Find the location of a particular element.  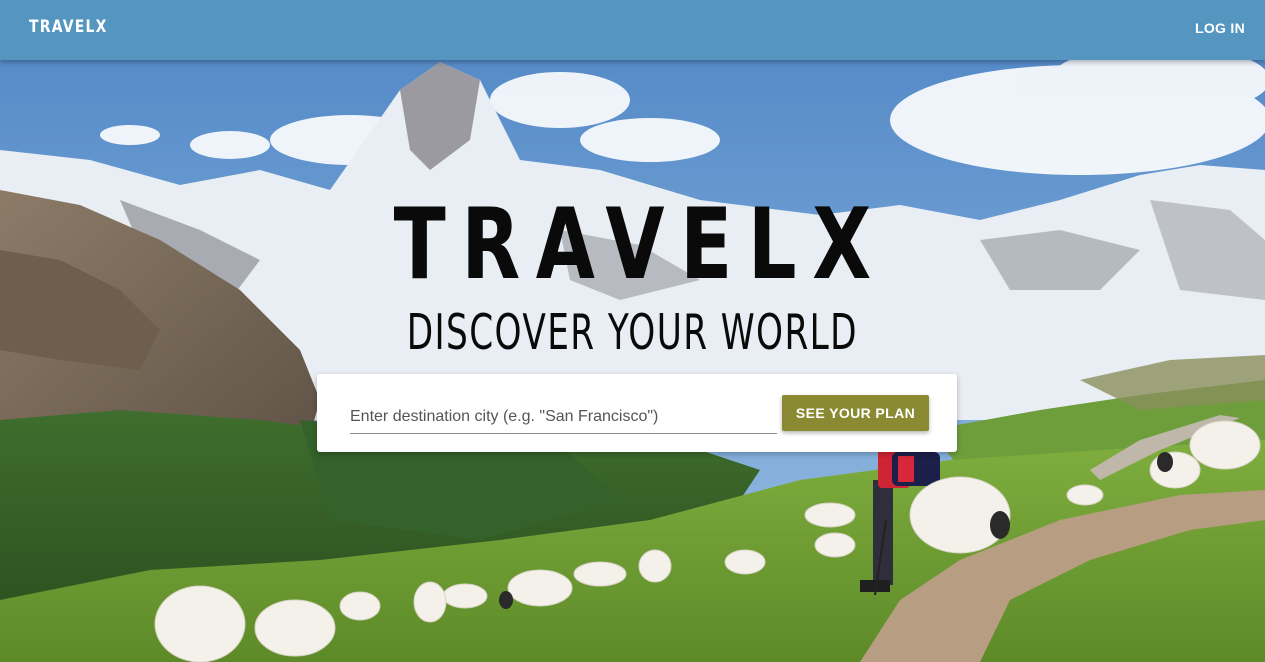

search-card: SEE YOUR PLAN is located at coordinates (637, 413).